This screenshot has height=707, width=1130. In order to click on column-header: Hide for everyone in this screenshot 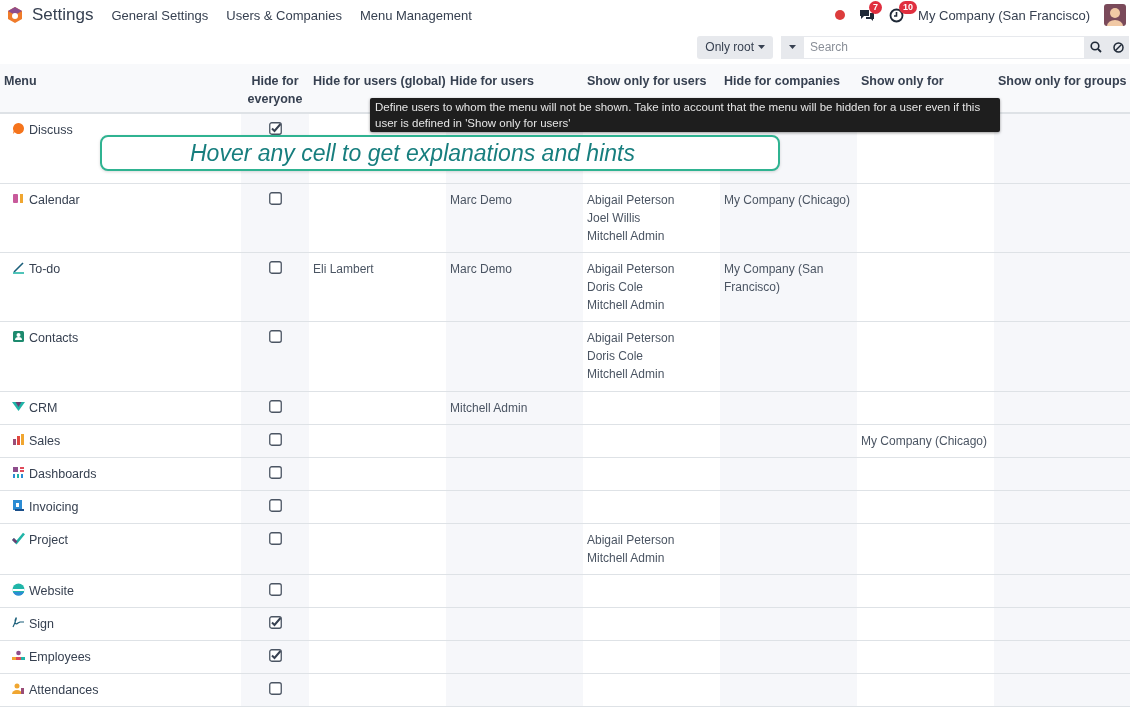, I will do `click(275, 88)`.